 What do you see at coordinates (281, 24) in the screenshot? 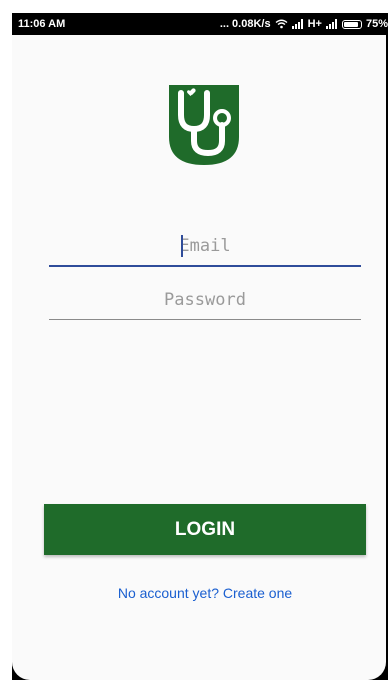
I see `wifi-icon` at bounding box center [281, 24].